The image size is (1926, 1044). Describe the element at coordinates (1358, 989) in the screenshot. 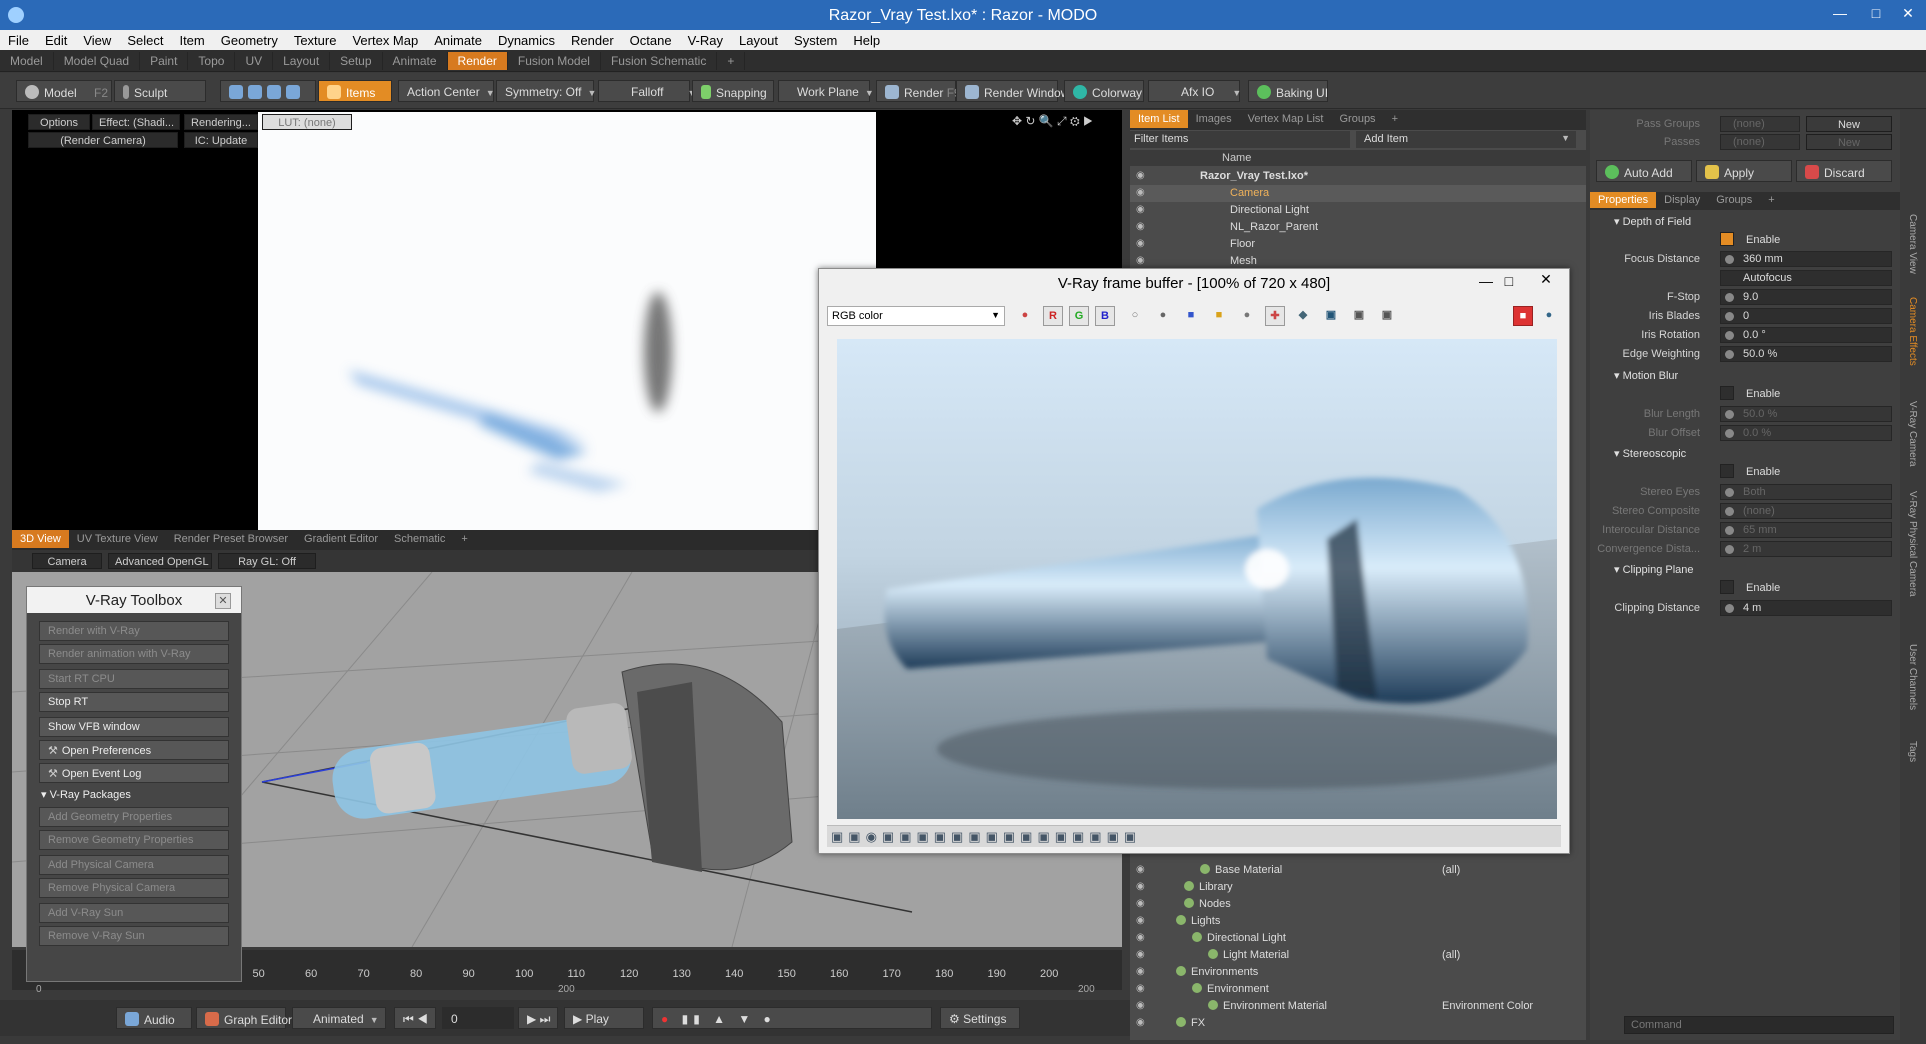

I see `shader-tree-row: ◉ Environment` at that location.